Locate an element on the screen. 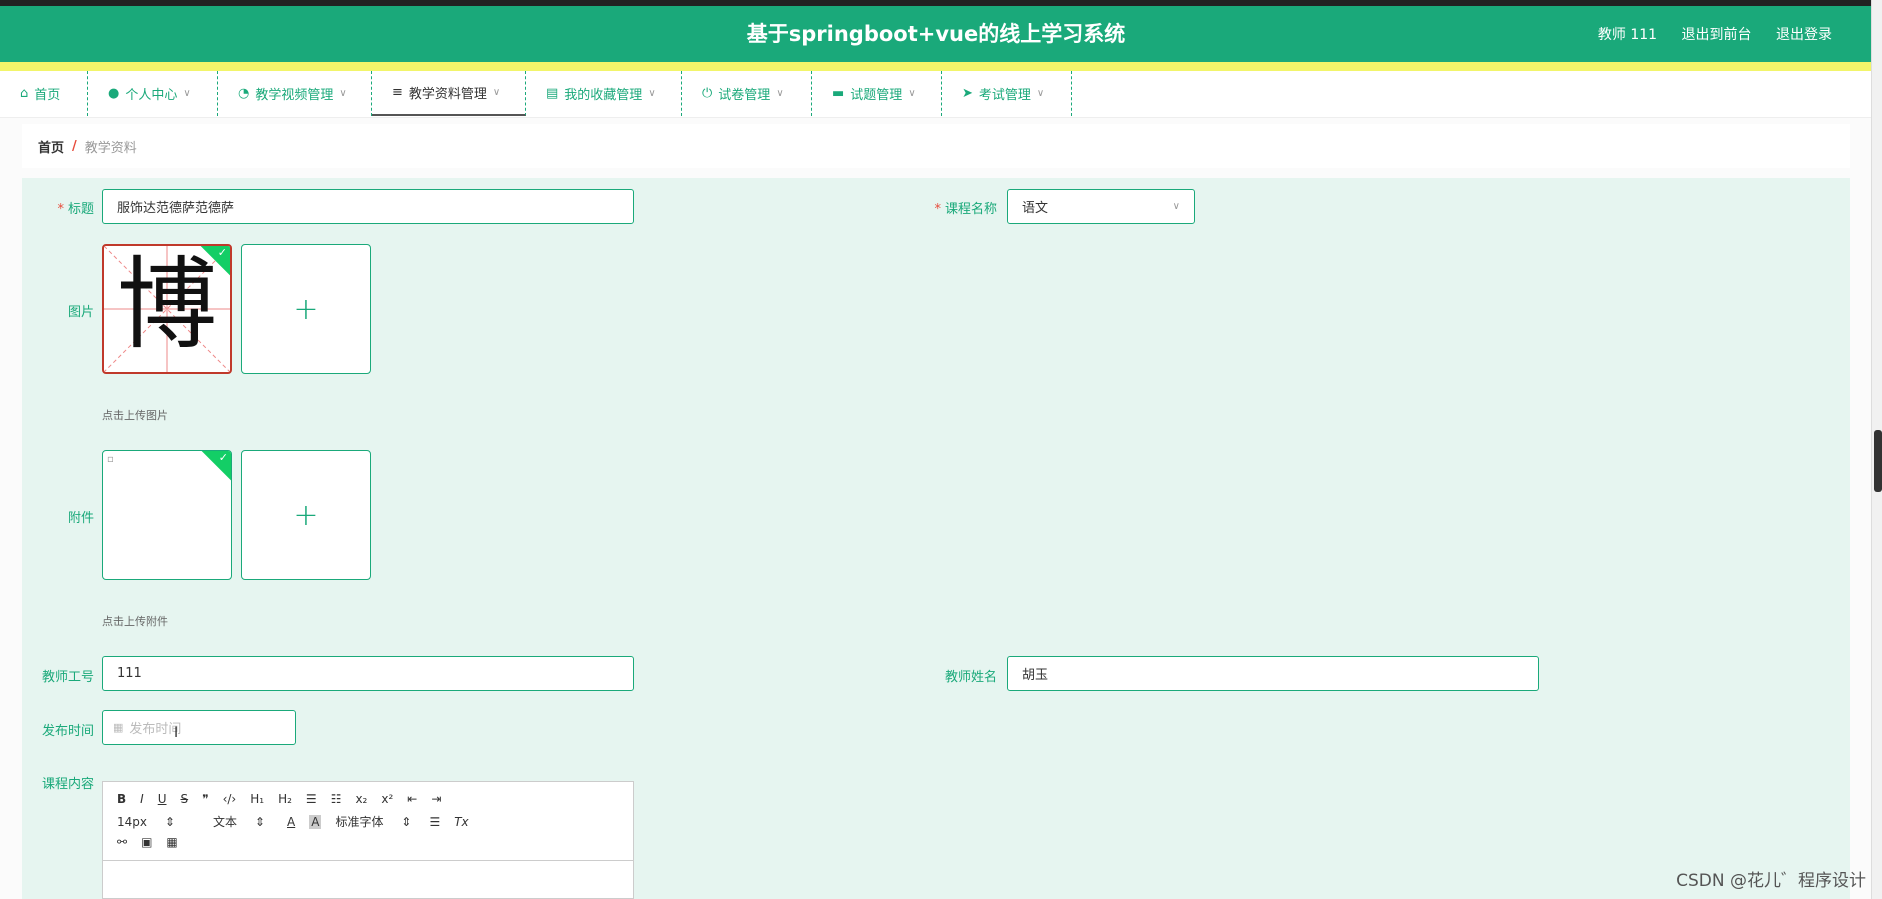 The width and height of the screenshot is (1882, 899). user-icon: ● is located at coordinates (114, 93).